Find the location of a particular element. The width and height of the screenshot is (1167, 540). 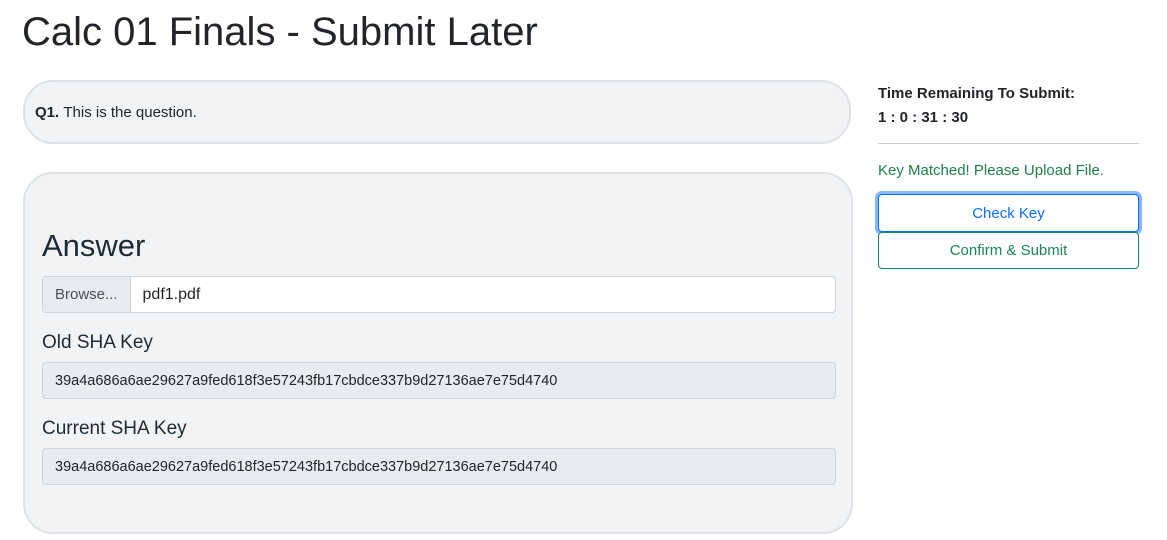

old-key-label: Old SHA Key is located at coordinates (97, 342).